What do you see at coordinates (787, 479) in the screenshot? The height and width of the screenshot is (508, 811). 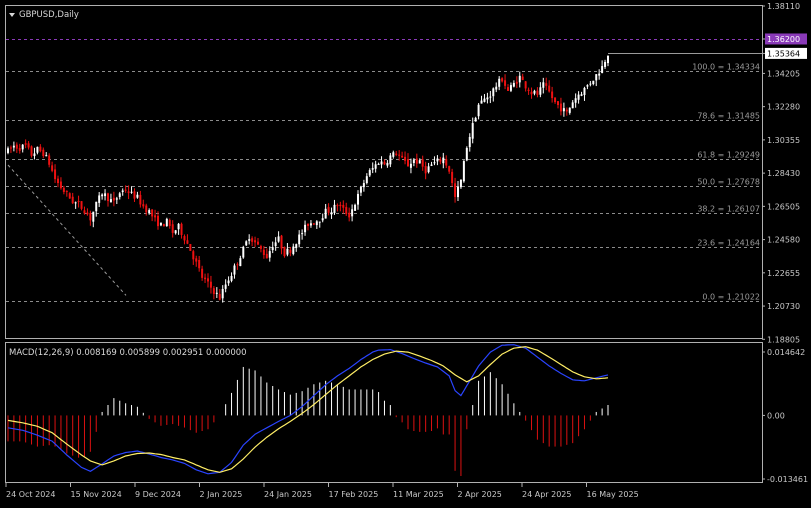 I see `macd-tick-label: -0.013461` at bounding box center [787, 479].